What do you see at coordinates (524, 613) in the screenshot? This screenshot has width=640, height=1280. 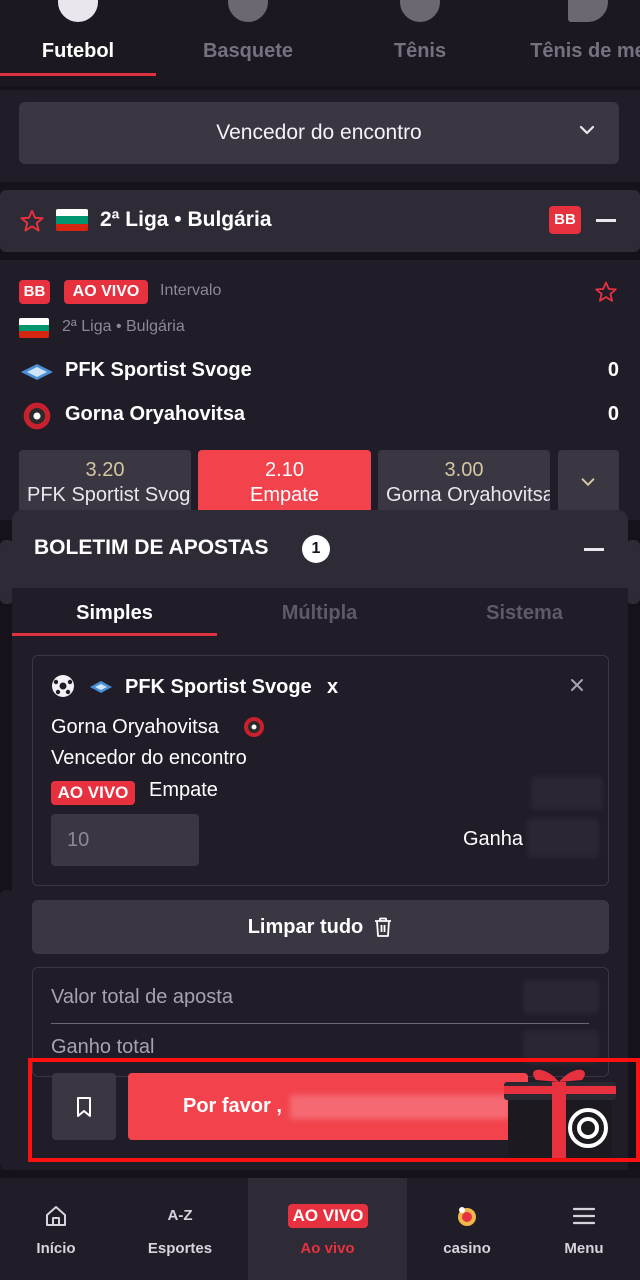 I see `tab-sistema: Sistema` at bounding box center [524, 613].